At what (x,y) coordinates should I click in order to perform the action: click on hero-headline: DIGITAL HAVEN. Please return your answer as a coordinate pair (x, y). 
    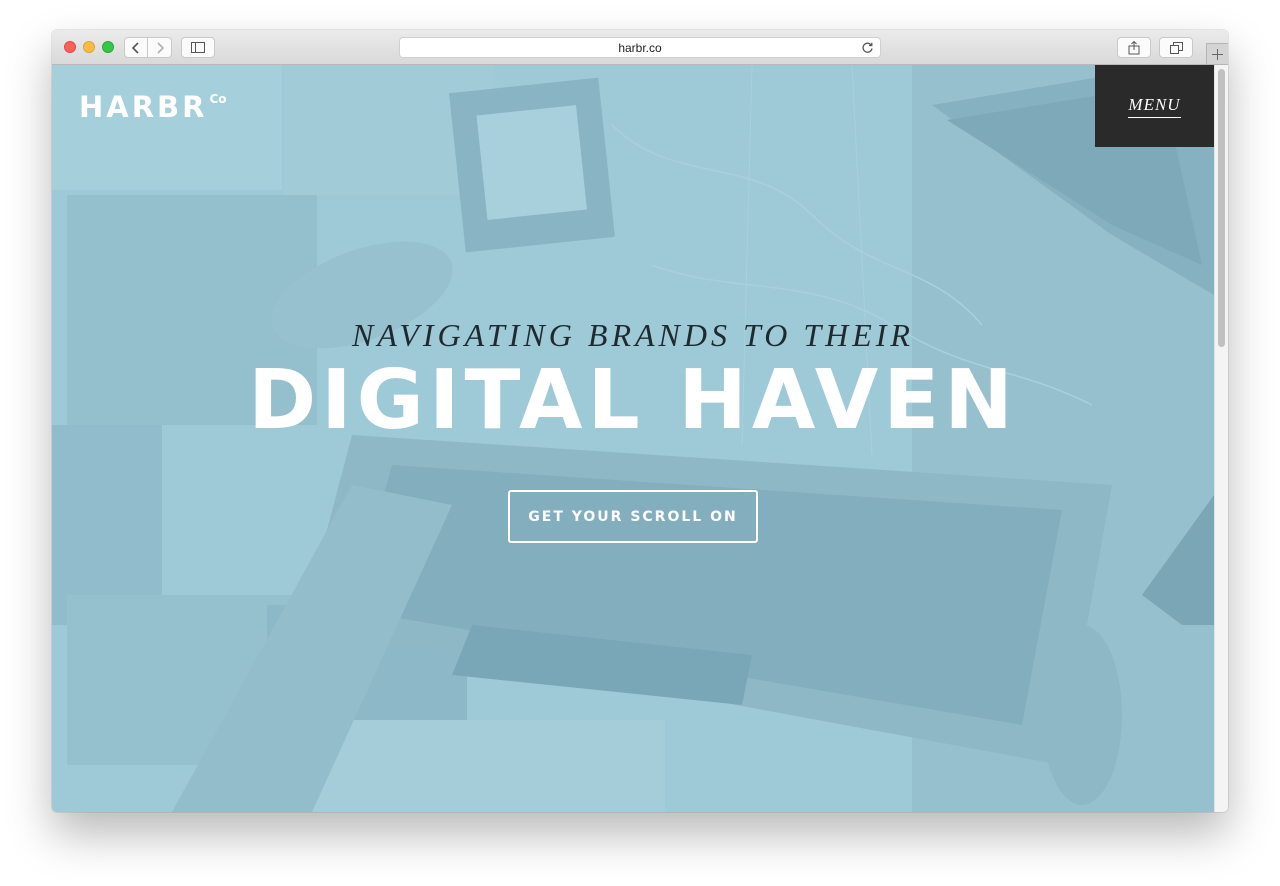
    Looking at the image, I should click on (633, 400).